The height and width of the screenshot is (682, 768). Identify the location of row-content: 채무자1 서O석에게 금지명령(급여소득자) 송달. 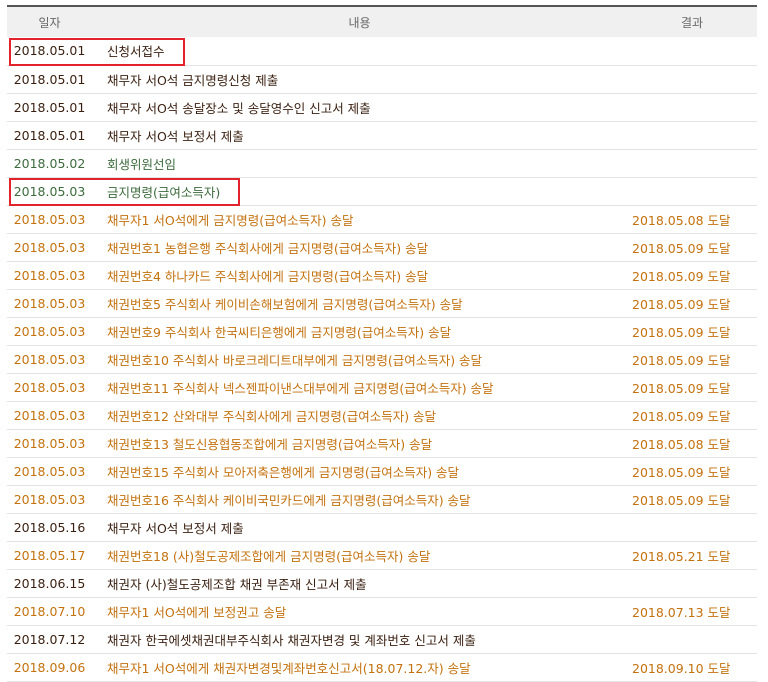
(359, 219).